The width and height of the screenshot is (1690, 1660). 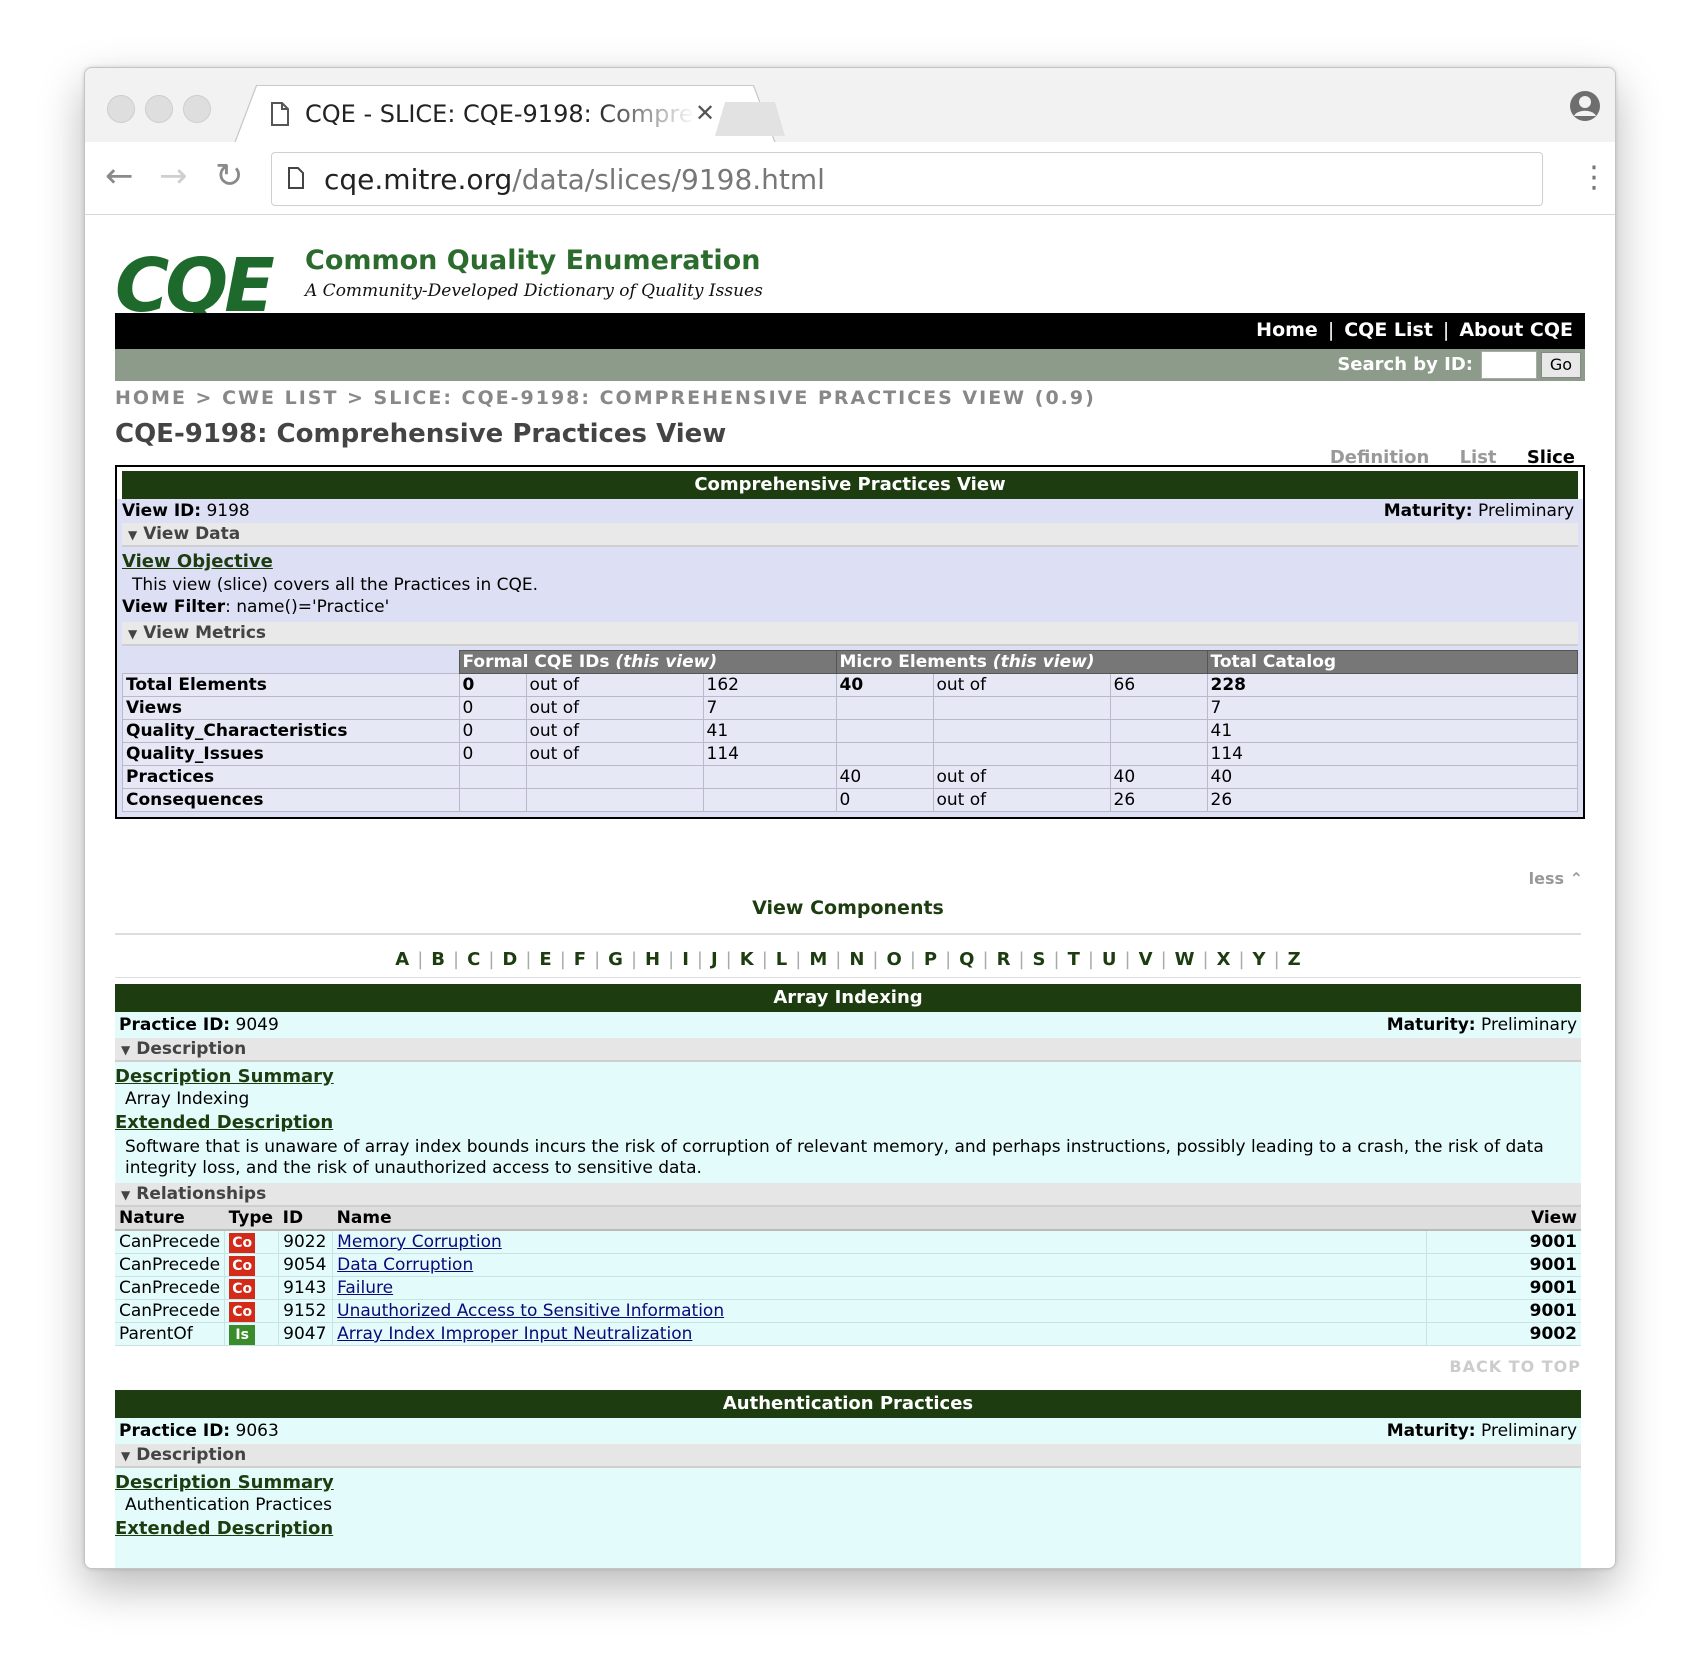 What do you see at coordinates (1259, 959) in the screenshot?
I see `alphabet-link-y: Y` at bounding box center [1259, 959].